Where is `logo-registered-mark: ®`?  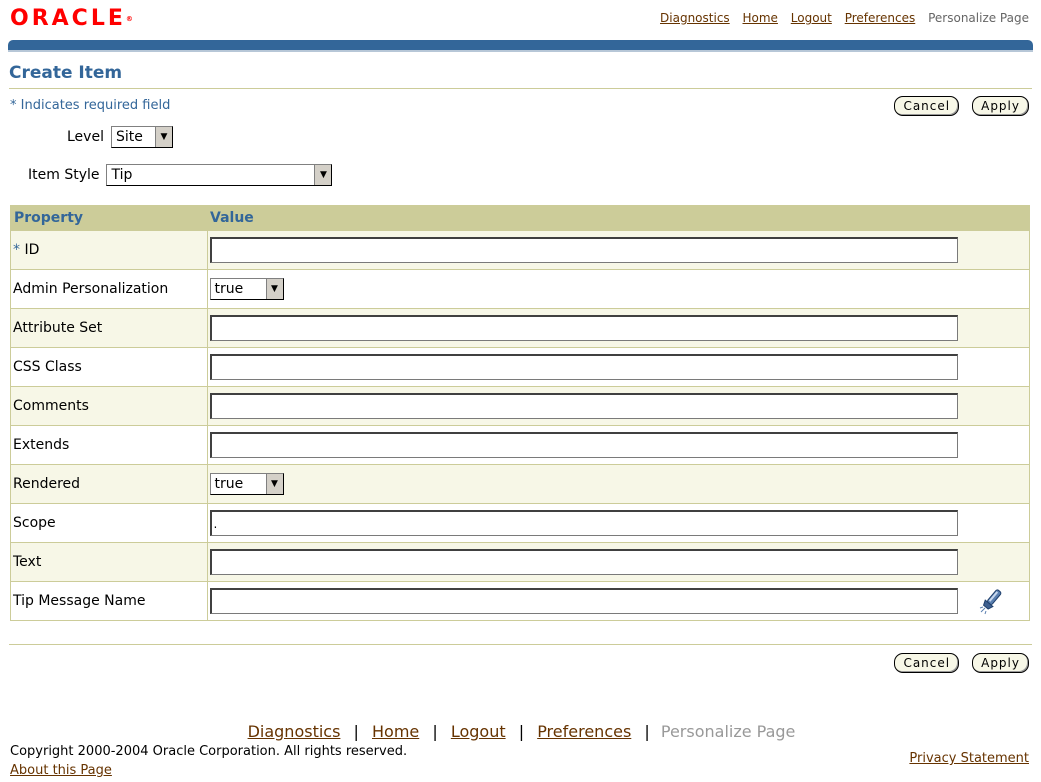 logo-registered-mark: ® is located at coordinates (129, 19).